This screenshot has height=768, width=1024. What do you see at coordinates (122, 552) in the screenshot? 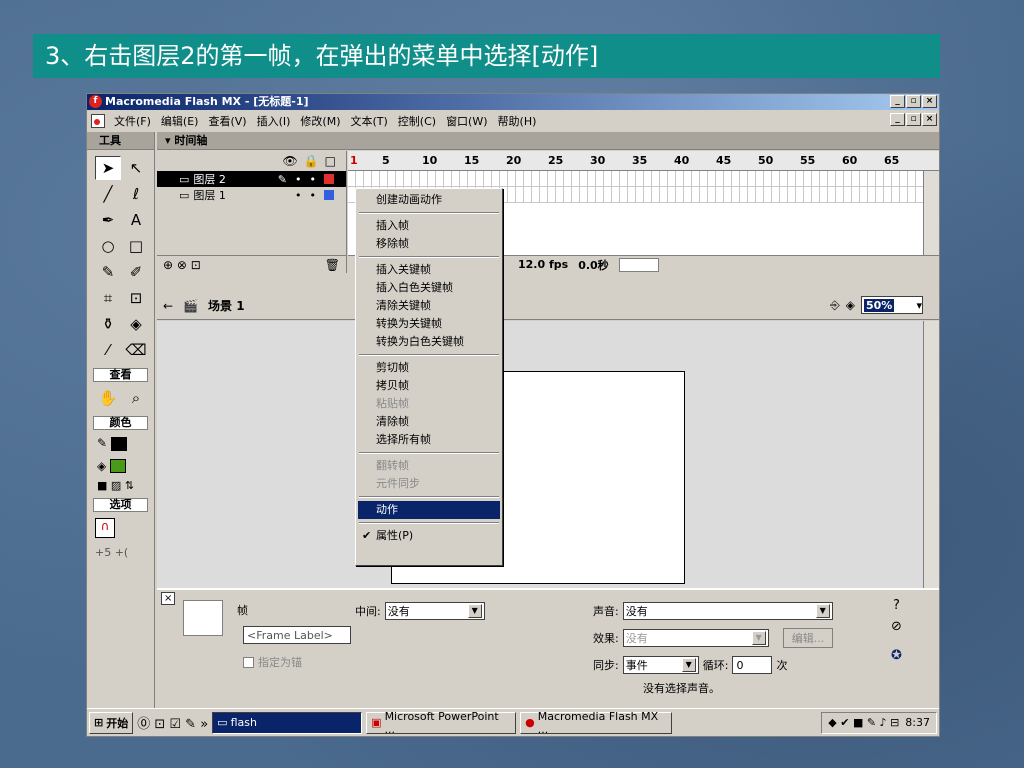
I see `straighten-icon: +(` at bounding box center [122, 552].